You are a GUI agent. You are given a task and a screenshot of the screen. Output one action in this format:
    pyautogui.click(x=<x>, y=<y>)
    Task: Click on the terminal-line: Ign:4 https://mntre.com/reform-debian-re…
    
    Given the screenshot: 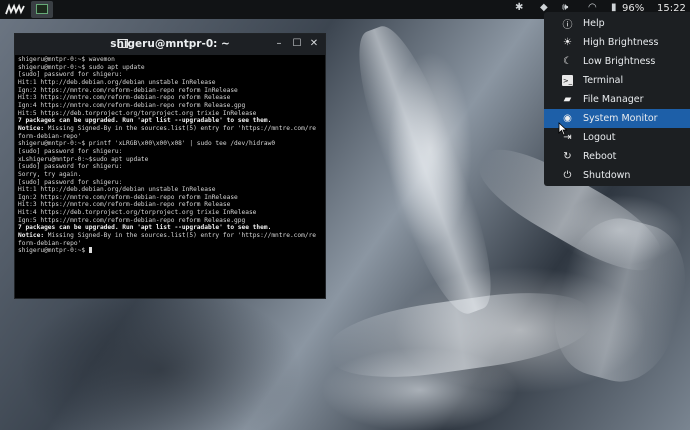 What is the action you would take?
    pyautogui.click(x=132, y=105)
    